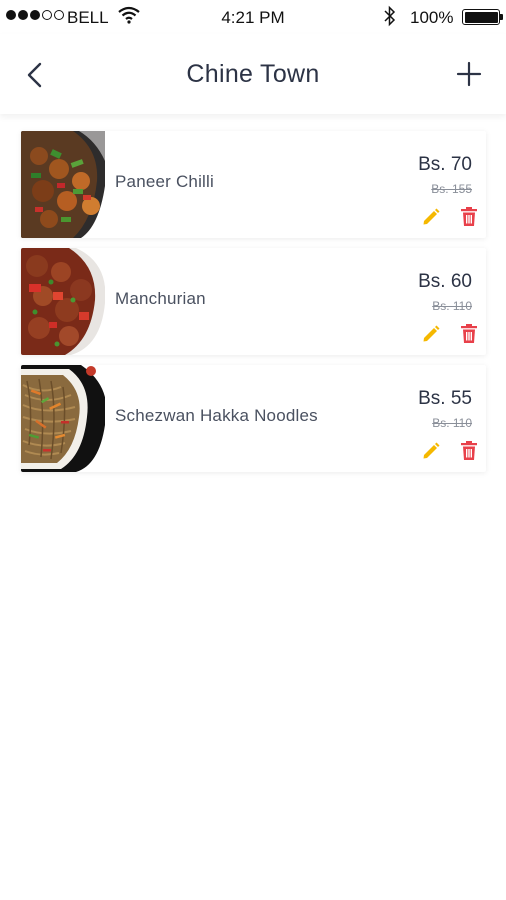 Image resolution: width=506 pixels, height=900 pixels. Describe the element at coordinates (253, 301) in the screenshot. I see `menu-item-card: Manchurian Bs. 60 Bs. 110` at that location.